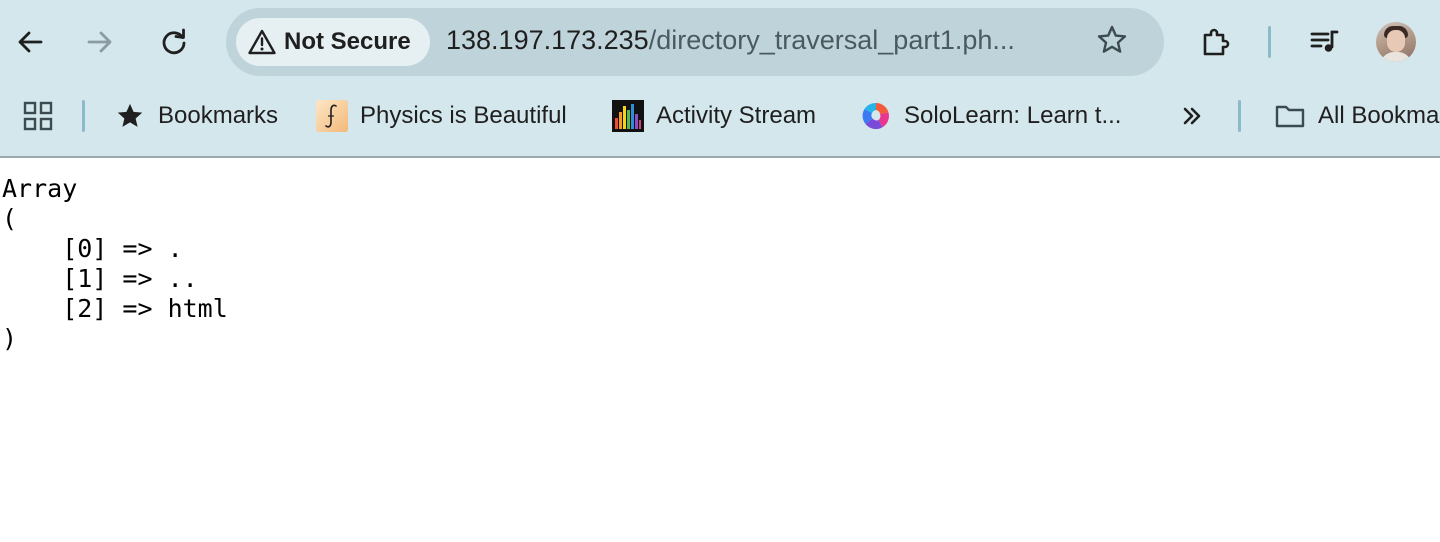  I want to click on output-line: [0] => ., so click(92, 248).